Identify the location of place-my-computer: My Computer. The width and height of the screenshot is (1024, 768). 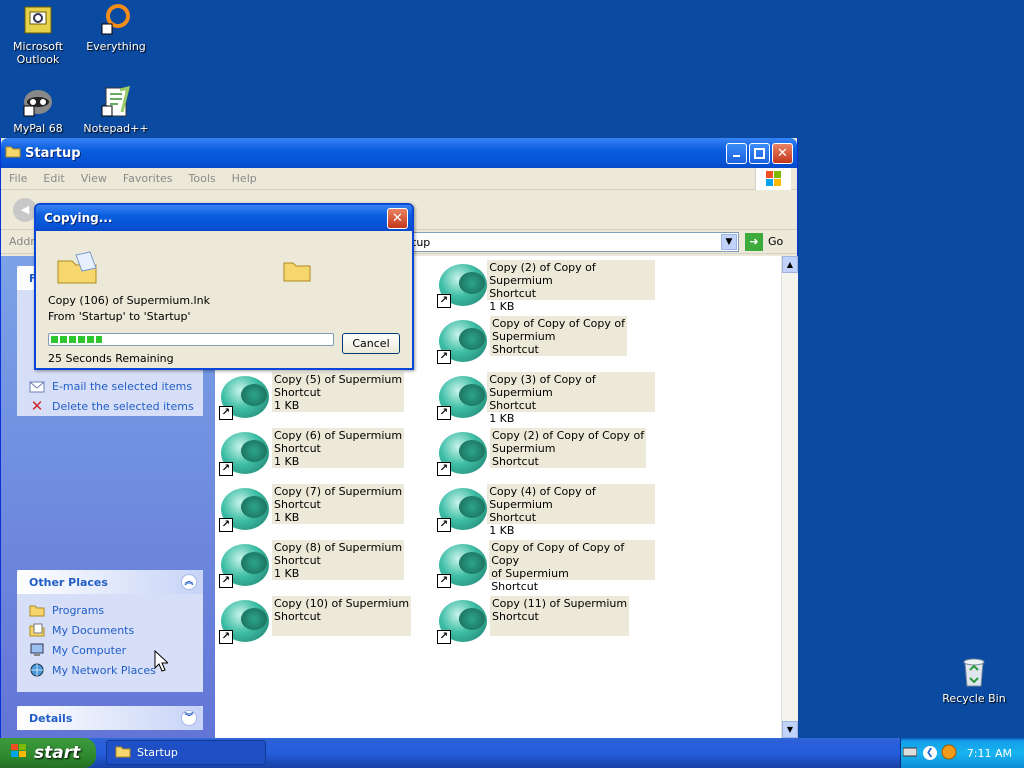
(110, 650).